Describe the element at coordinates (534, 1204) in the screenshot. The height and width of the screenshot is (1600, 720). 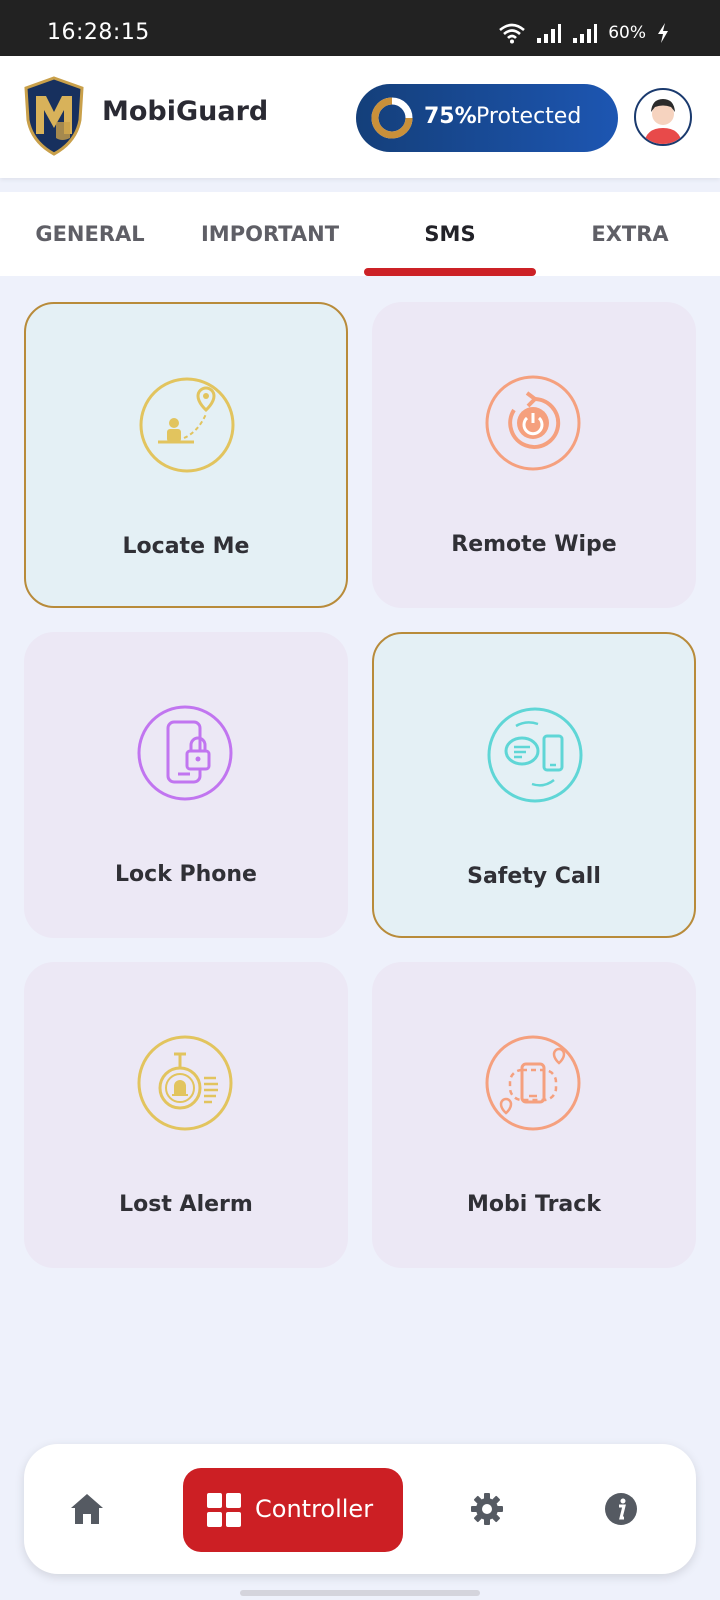
I see `card-label: Mobi Track` at that location.